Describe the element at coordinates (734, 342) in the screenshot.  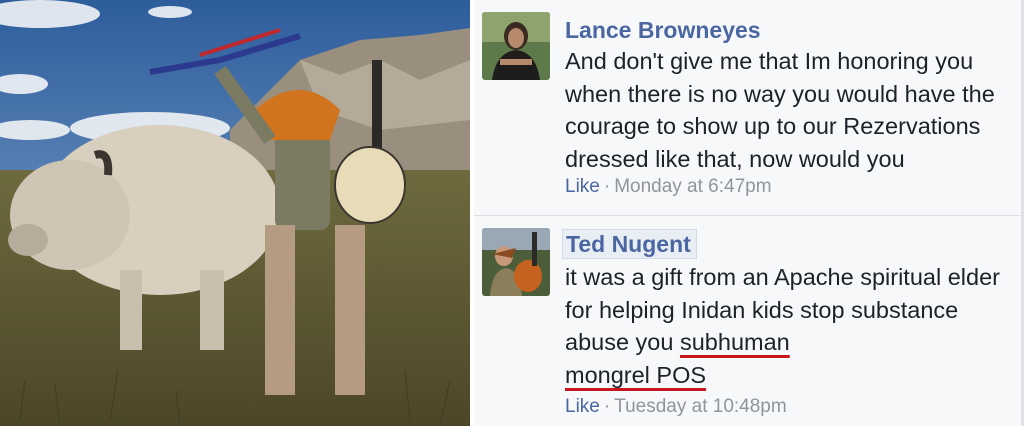
I see `underlined-phrase: subhuman` at that location.